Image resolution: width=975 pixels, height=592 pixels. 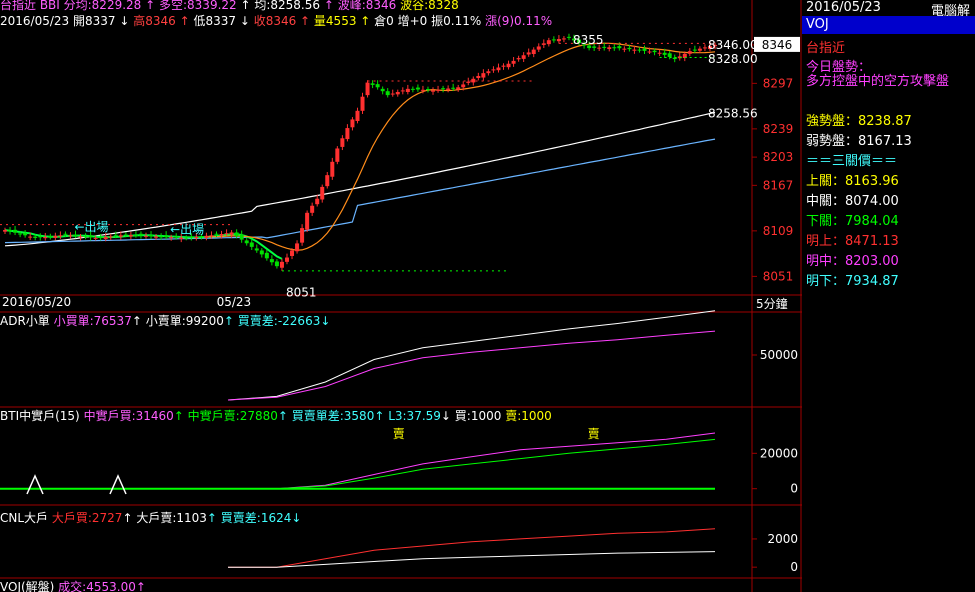 What do you see at coordinates (852, 241) in the screenshot?
I see `sidebar-level-3: 明上：8471.13` at bounding box center [852, 241].